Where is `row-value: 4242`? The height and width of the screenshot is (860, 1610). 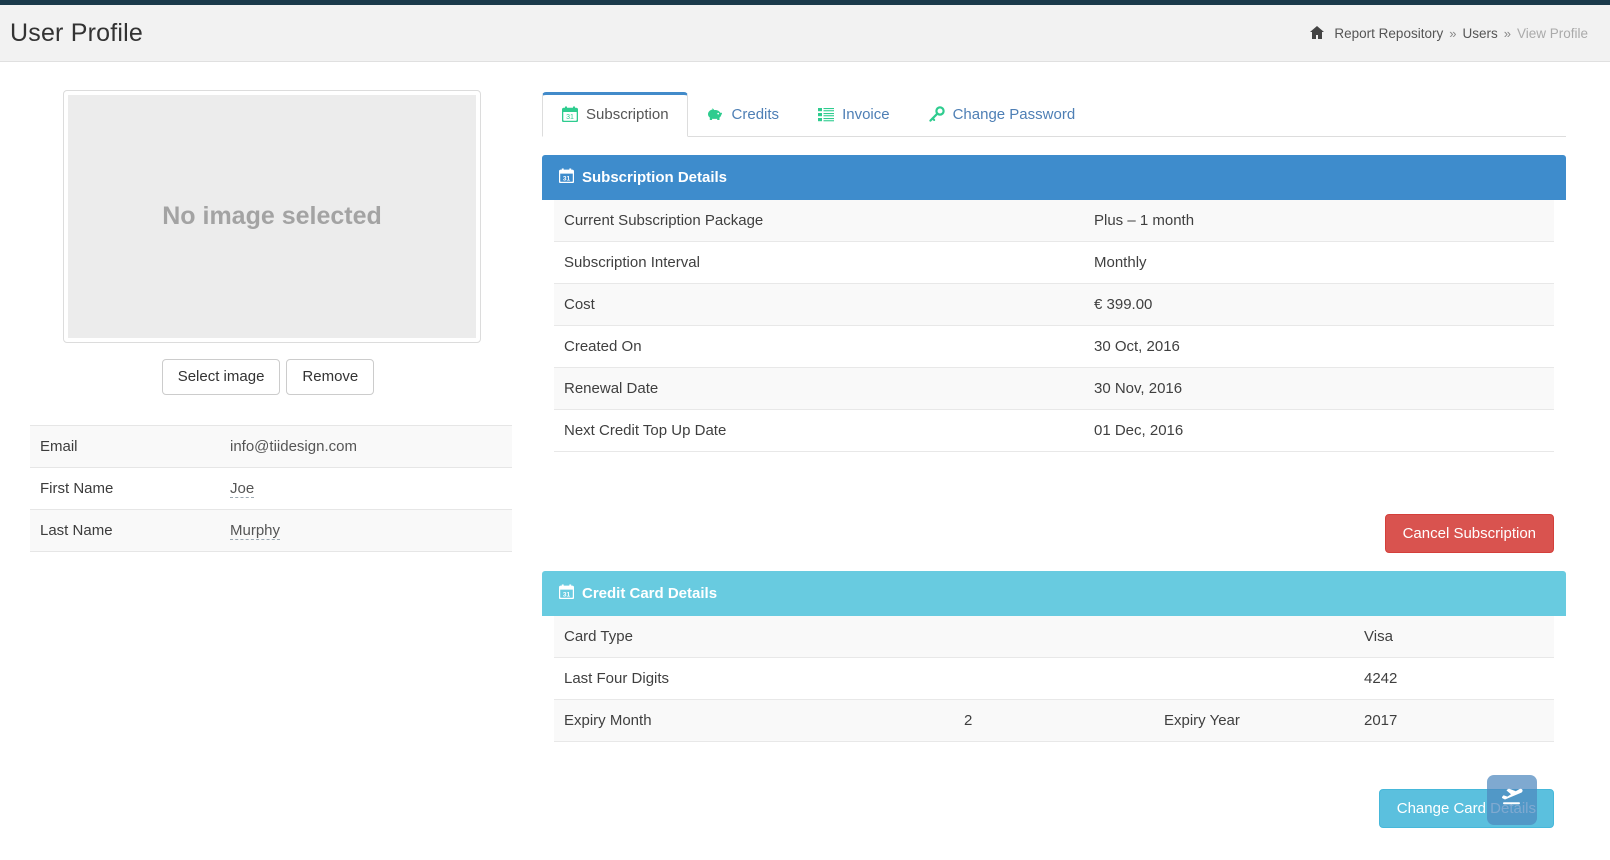
row-value: 4242 is located at coordinates (1381, 678).